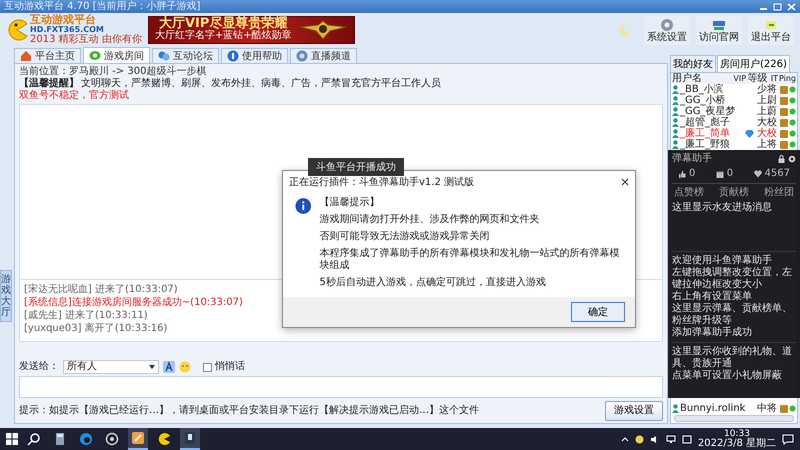  Describe the element at coordinates (739, 78) in the screenshot. I see `column-header: VIP` at that location.